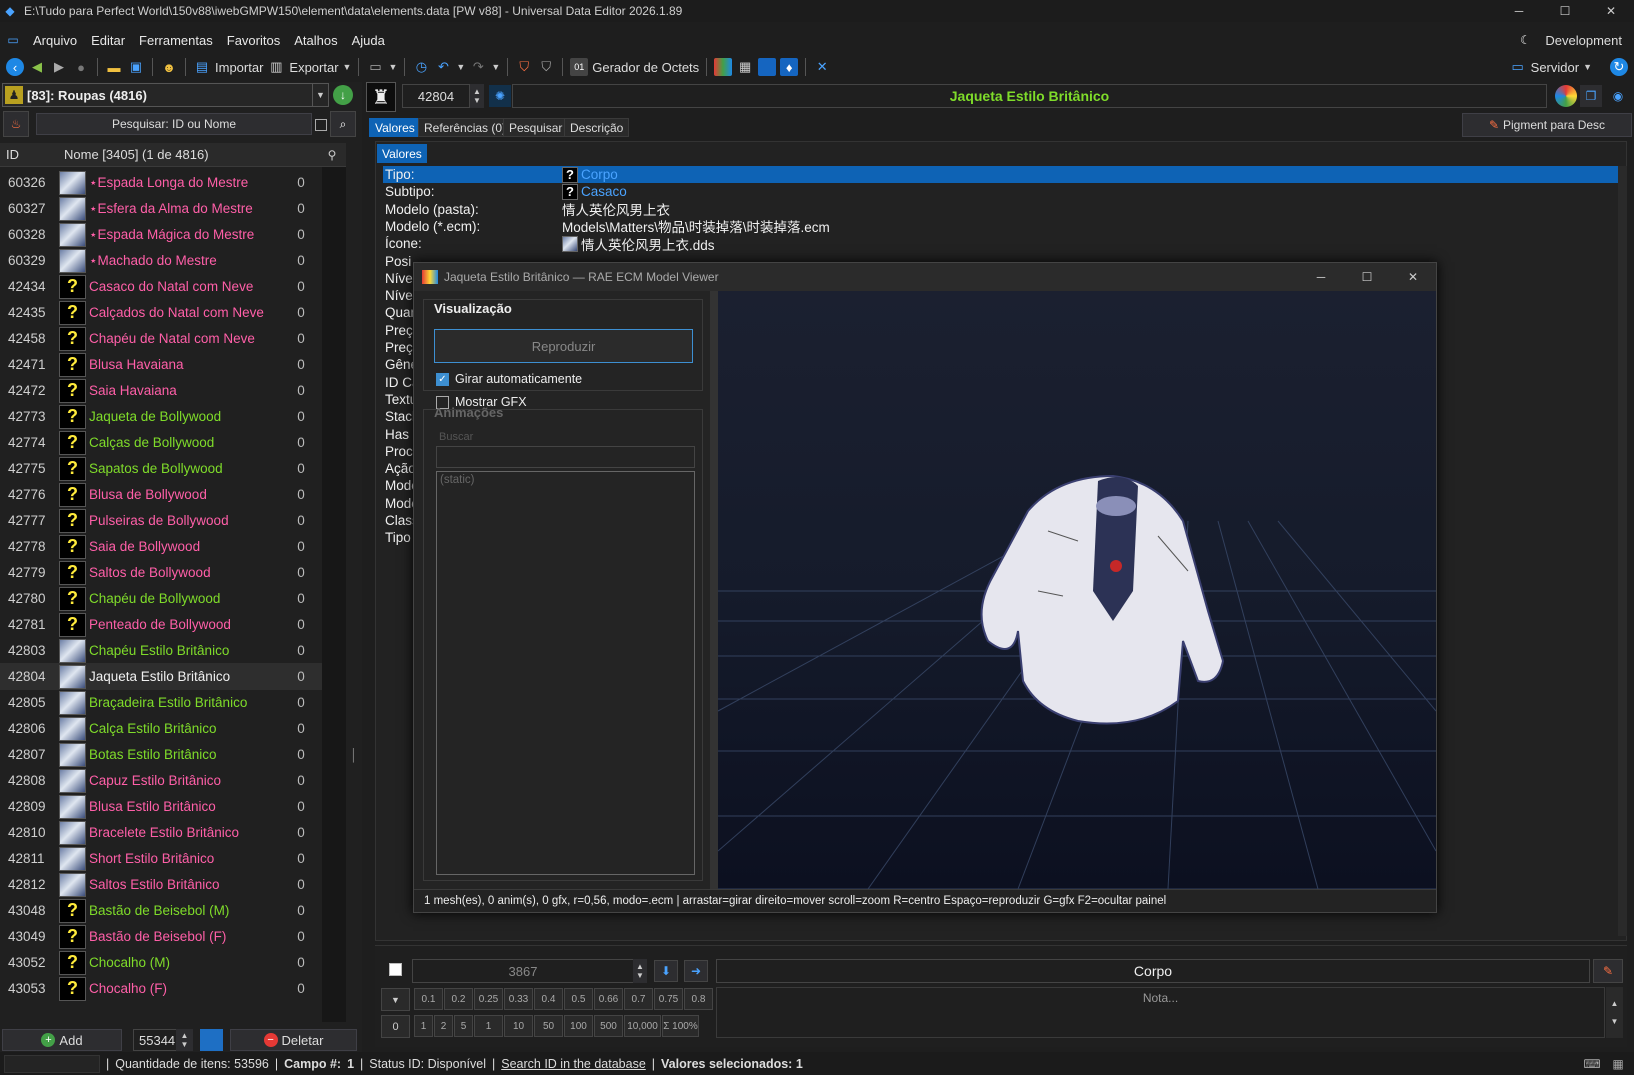 This screenshot has width=1634, height=1075. I want to click on shield-gray-icon: ⛉, so click(546, 67).